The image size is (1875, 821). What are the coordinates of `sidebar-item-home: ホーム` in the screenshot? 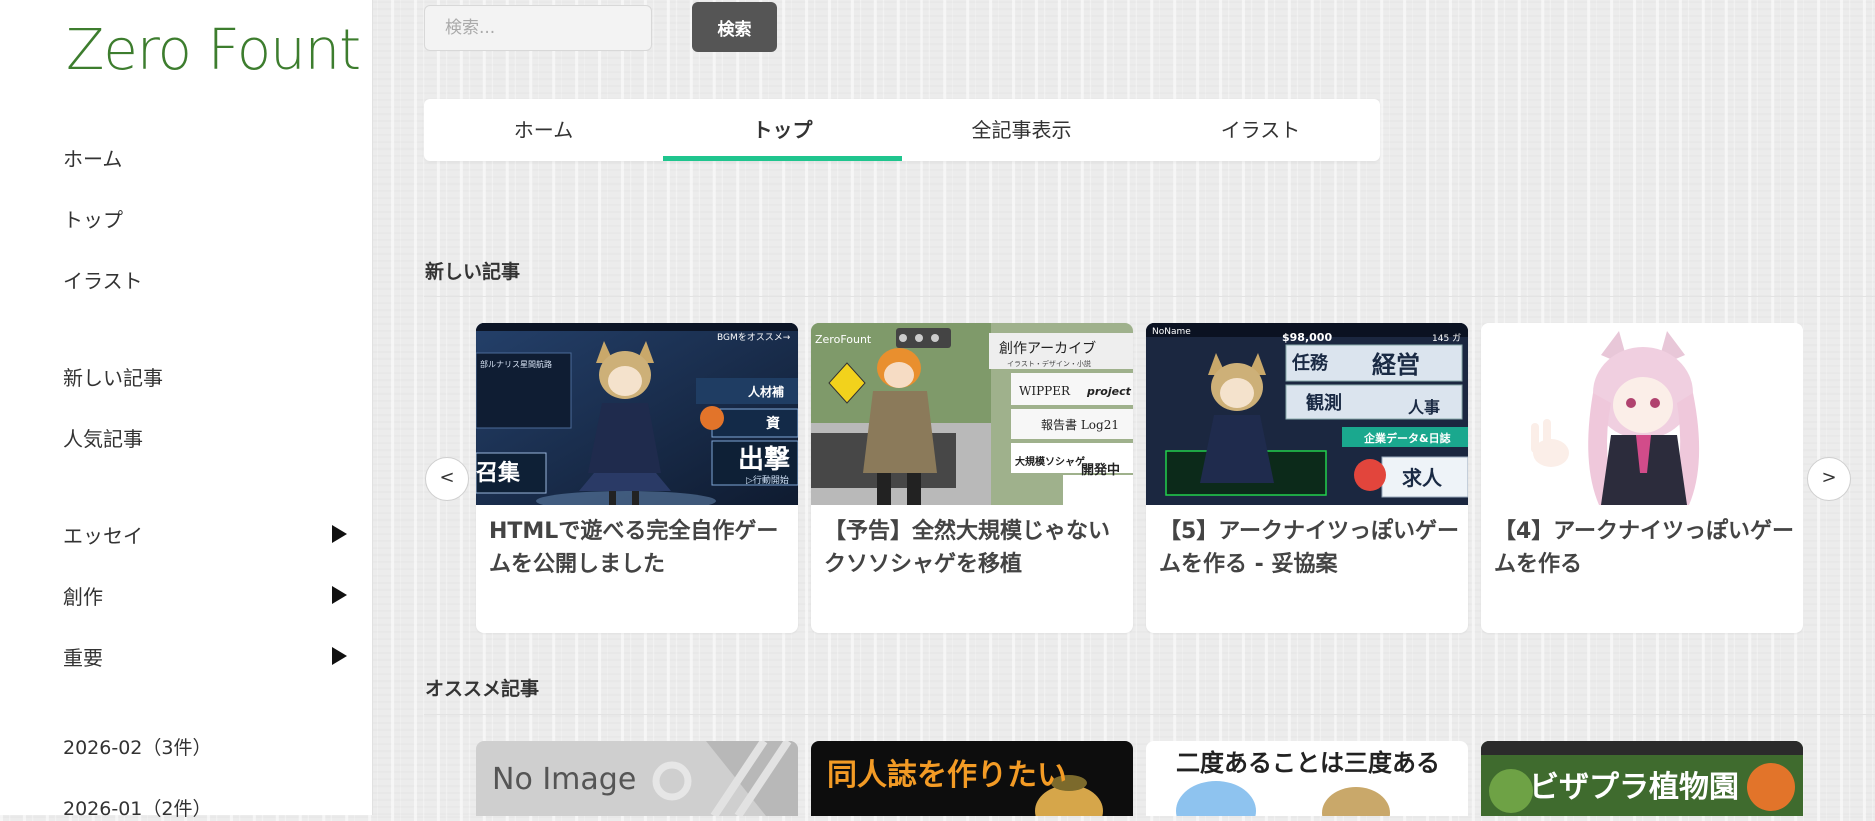 It's located at (92, 157).